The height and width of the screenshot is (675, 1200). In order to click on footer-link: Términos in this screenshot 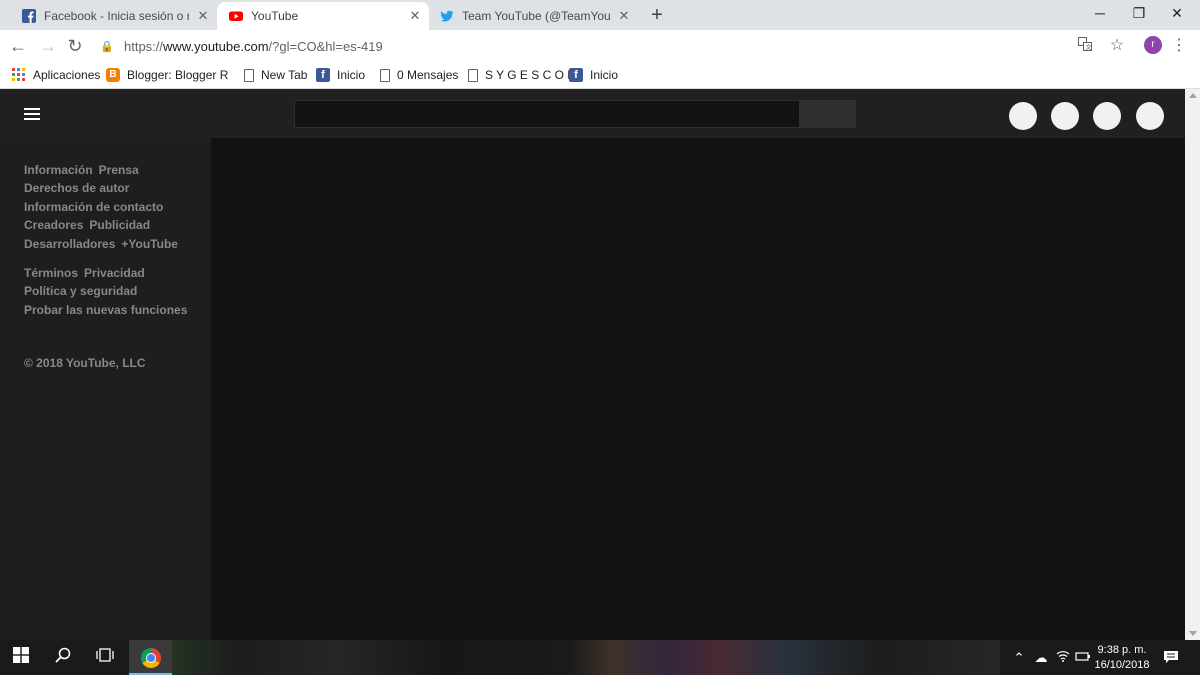, I will do `click(51, 273)`.